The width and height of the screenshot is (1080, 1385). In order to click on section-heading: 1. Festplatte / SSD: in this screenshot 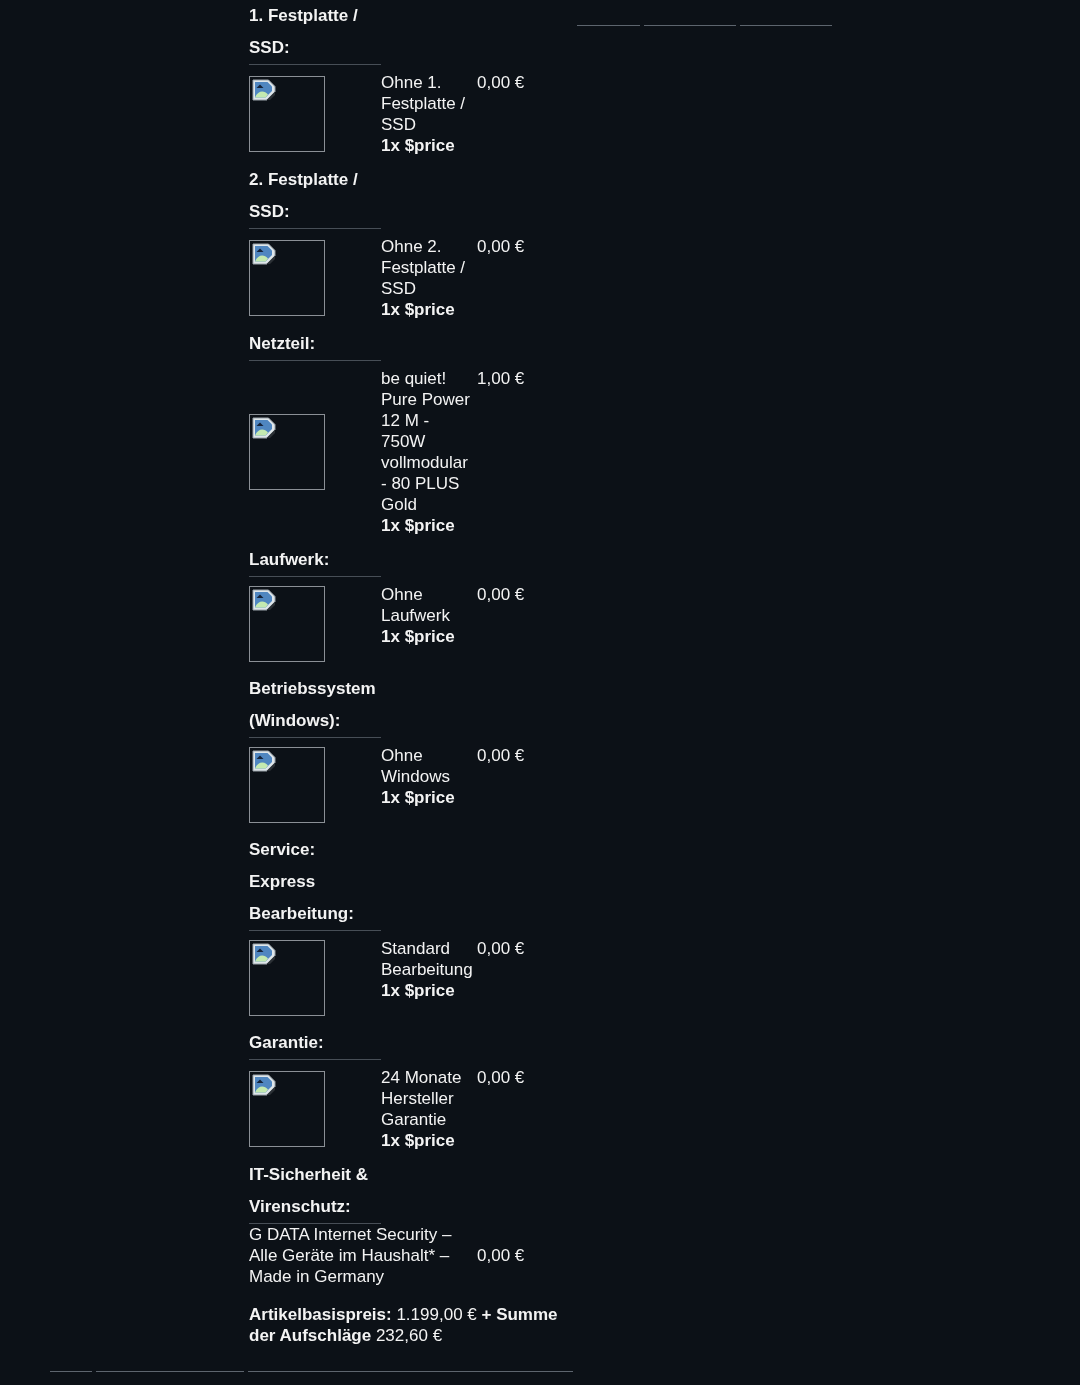, I will do `click(315, 32)`.